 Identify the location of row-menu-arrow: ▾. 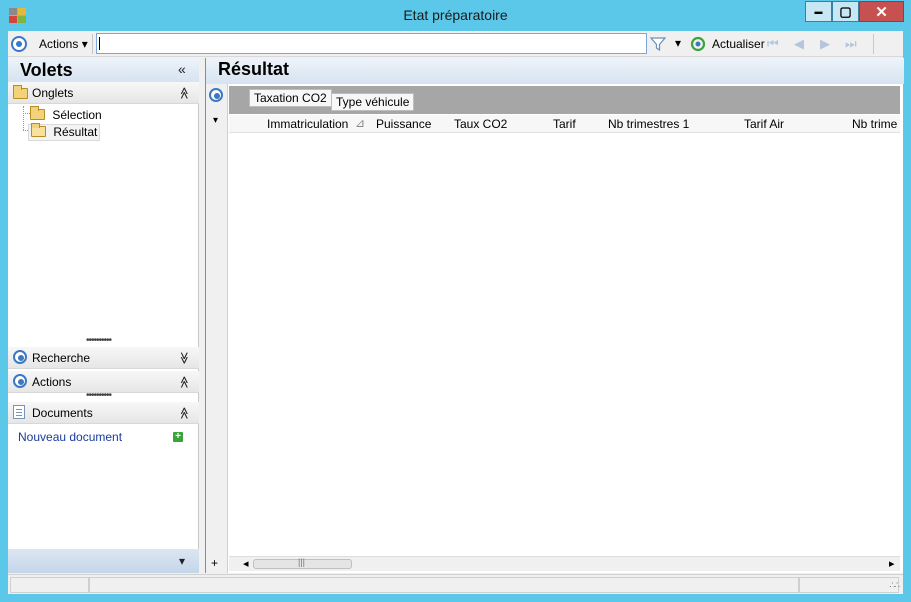
(215, 120).